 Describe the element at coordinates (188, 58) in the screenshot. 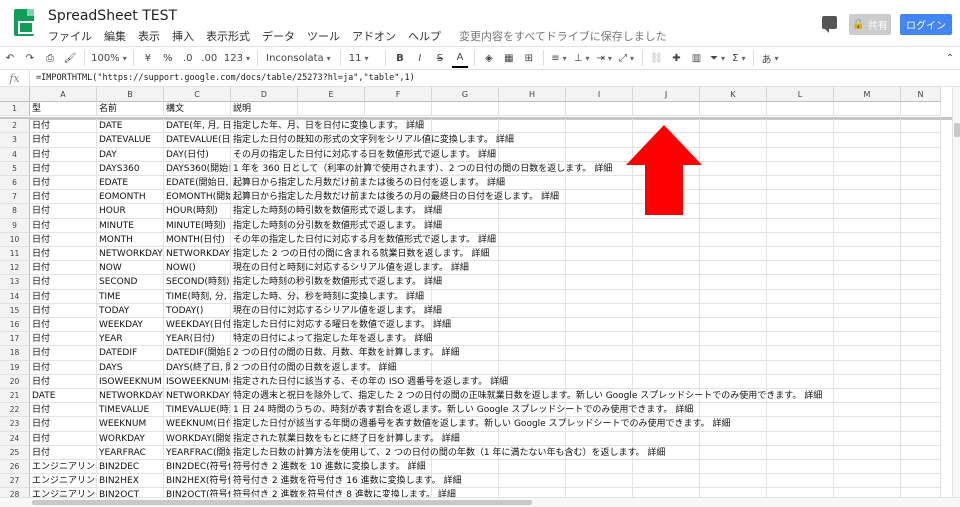

I see `decrease-decimal-button: .0` at that location.